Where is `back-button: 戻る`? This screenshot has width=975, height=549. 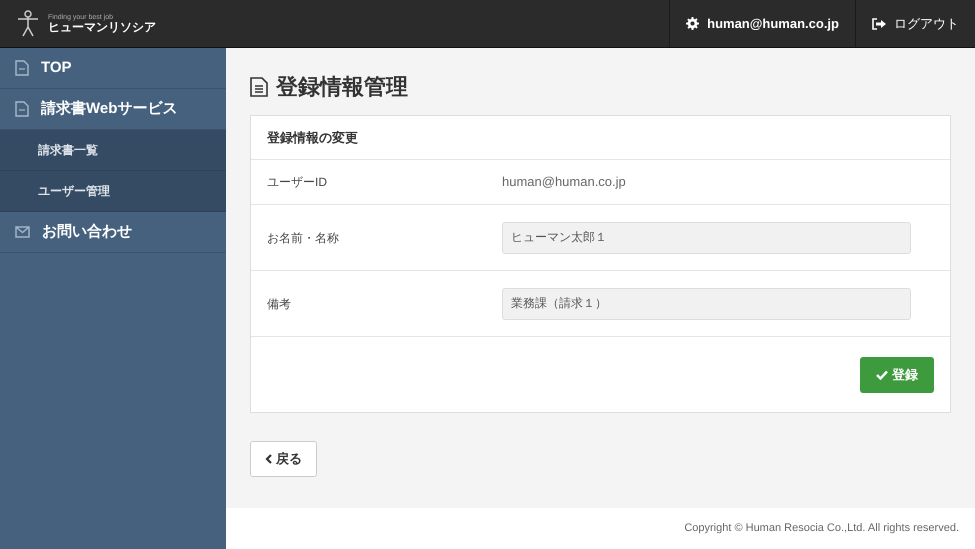 back-button: 戻る is located at coordinates (283, 459).